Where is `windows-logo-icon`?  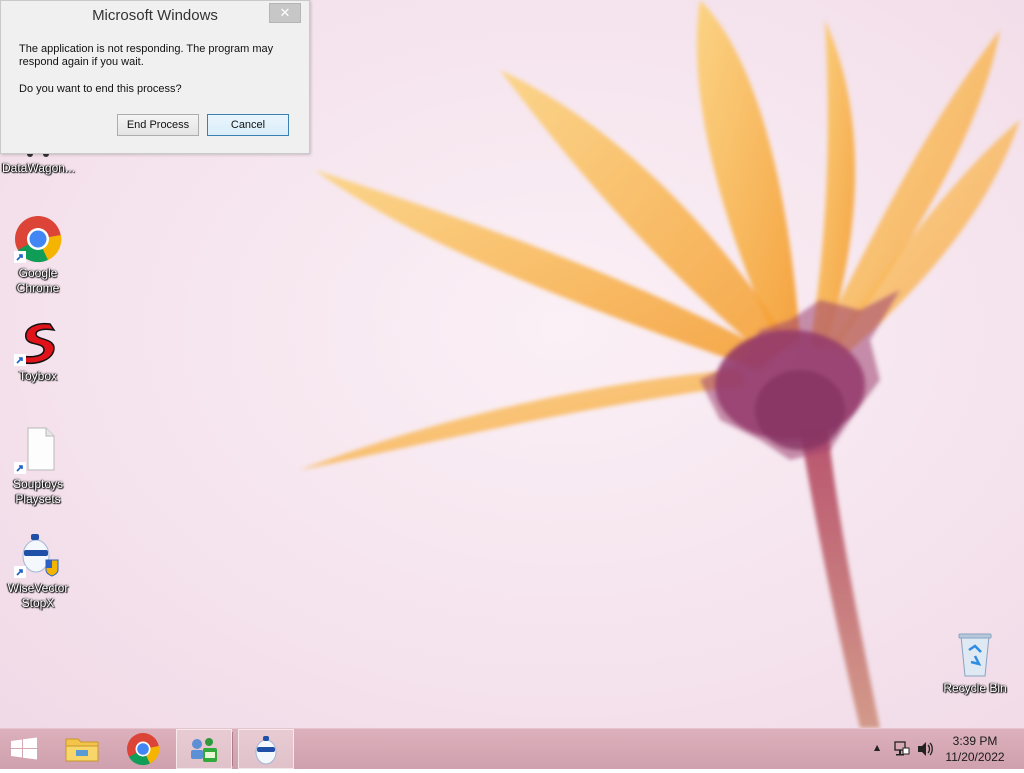
windows-logo-icon is located at coordinates (24, 748).